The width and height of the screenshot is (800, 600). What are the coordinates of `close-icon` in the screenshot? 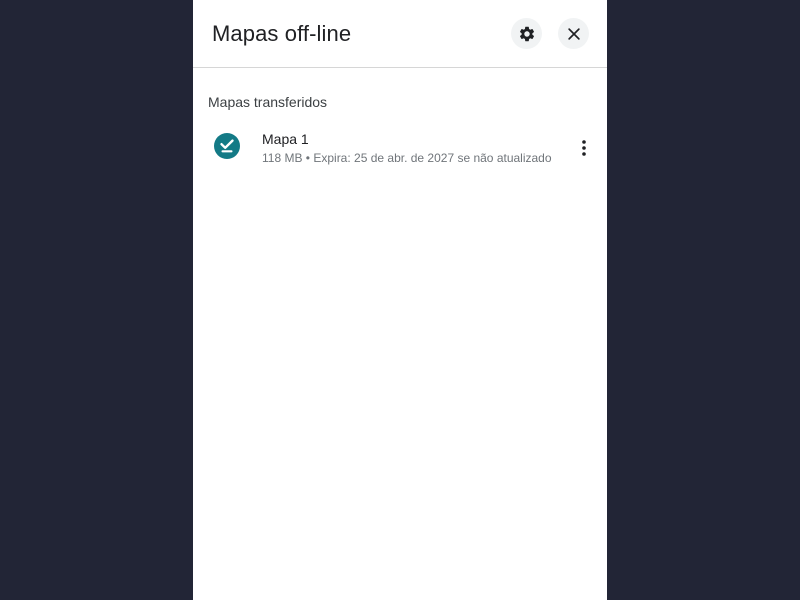 It's located at (573, 33).